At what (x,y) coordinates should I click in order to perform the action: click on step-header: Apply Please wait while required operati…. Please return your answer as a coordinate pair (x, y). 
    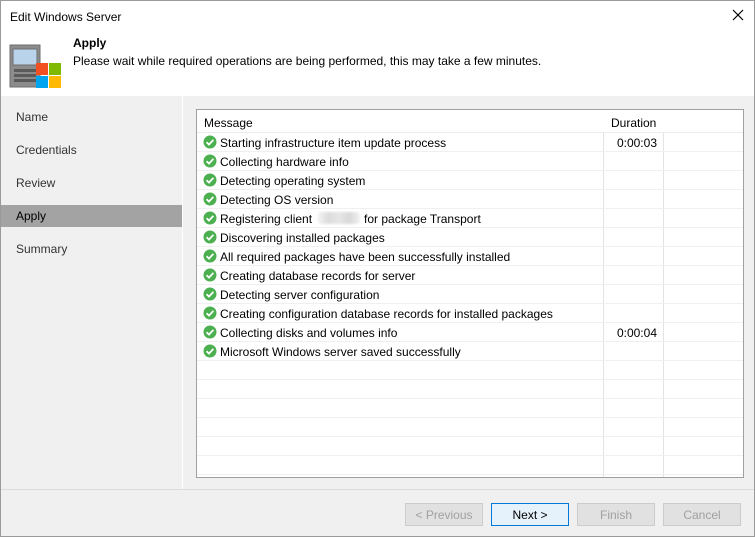
    Looking at the image, I should click on (377, 63).